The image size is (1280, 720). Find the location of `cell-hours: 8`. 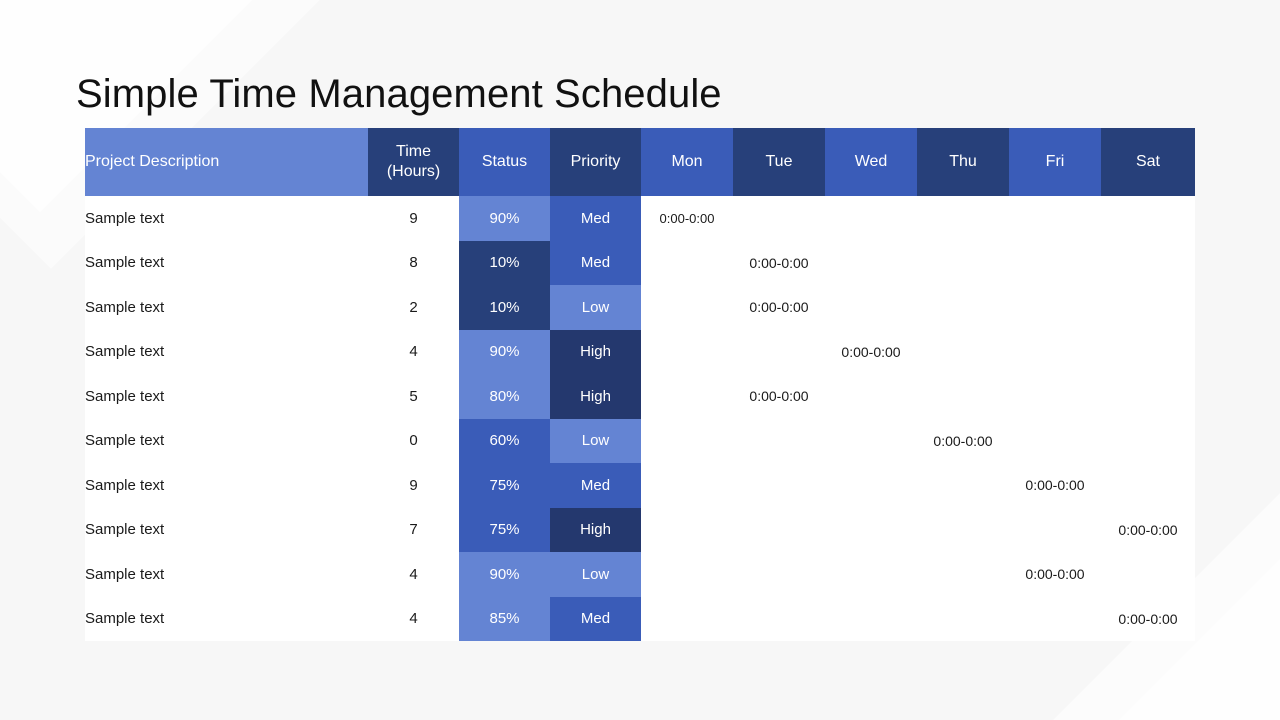

cell-hours: 8 is located at coordinates (413, 262).